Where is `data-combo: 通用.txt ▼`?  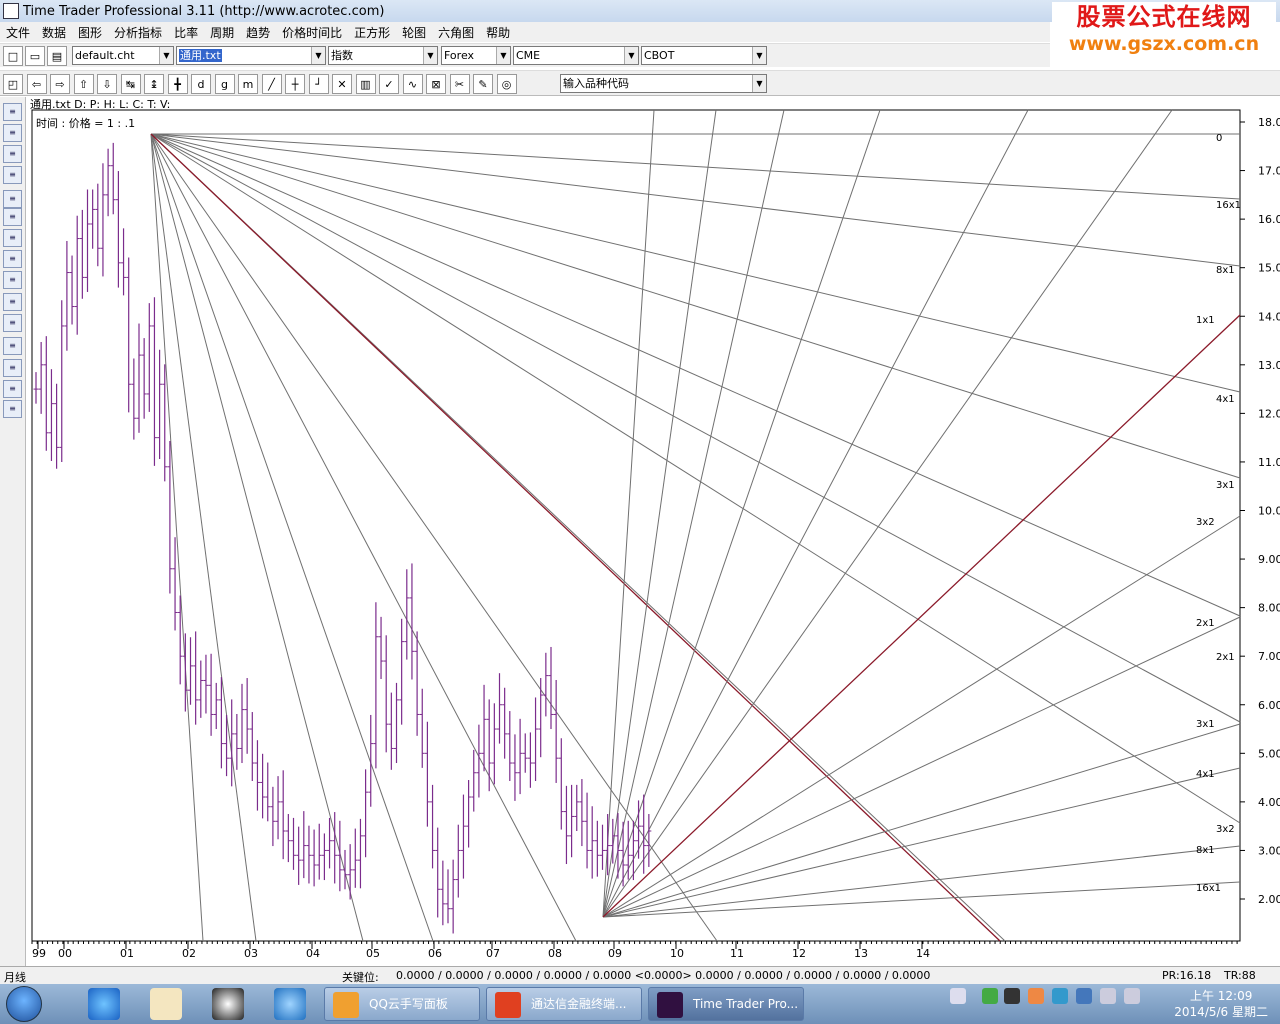 data-combo: 通用.txt ▼ is located at coordinates (251, 55).